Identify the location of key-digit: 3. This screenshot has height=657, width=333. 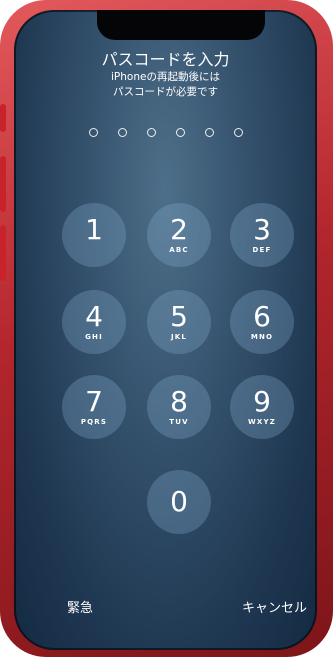
(262, 229).